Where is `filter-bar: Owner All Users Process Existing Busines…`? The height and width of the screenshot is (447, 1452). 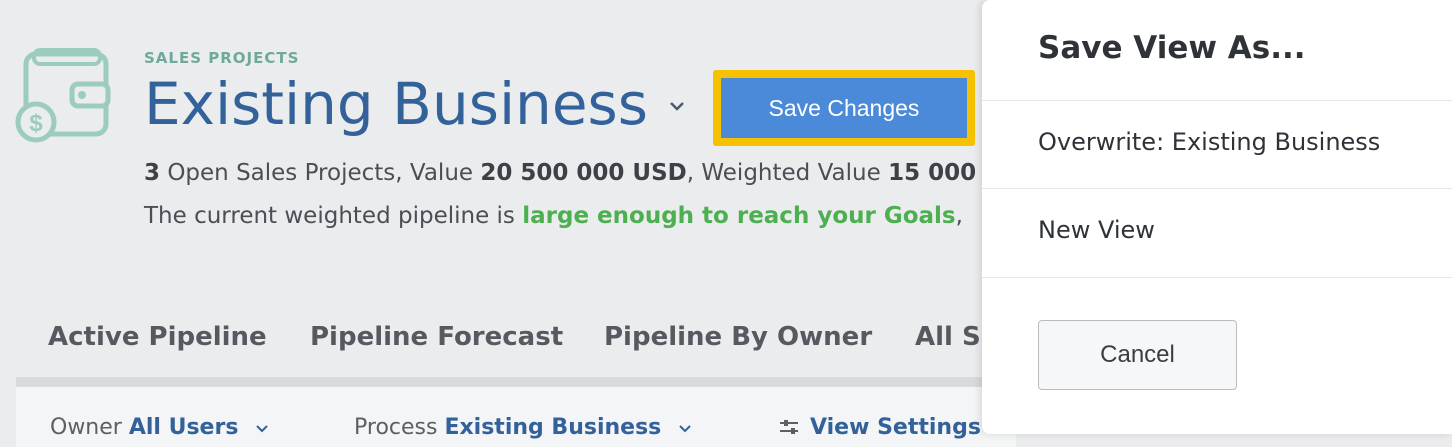 filter-bar: Owner All Users Process Existing Busines… is located at coordinates (516, 417).